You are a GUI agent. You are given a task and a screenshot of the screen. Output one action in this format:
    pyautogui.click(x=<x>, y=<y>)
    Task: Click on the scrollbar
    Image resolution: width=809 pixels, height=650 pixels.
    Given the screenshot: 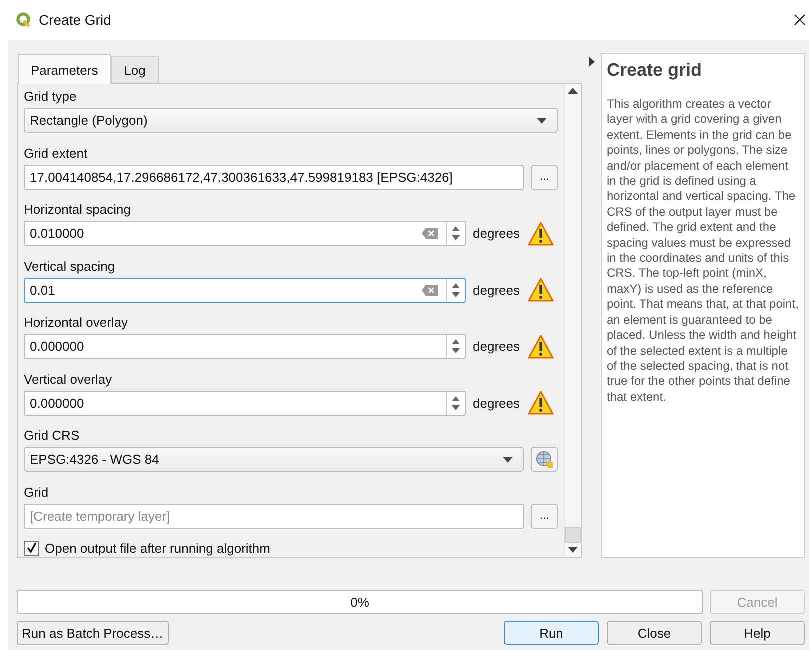 What is the action you would take?
    pyautogui.click(x=572, y=320)
    